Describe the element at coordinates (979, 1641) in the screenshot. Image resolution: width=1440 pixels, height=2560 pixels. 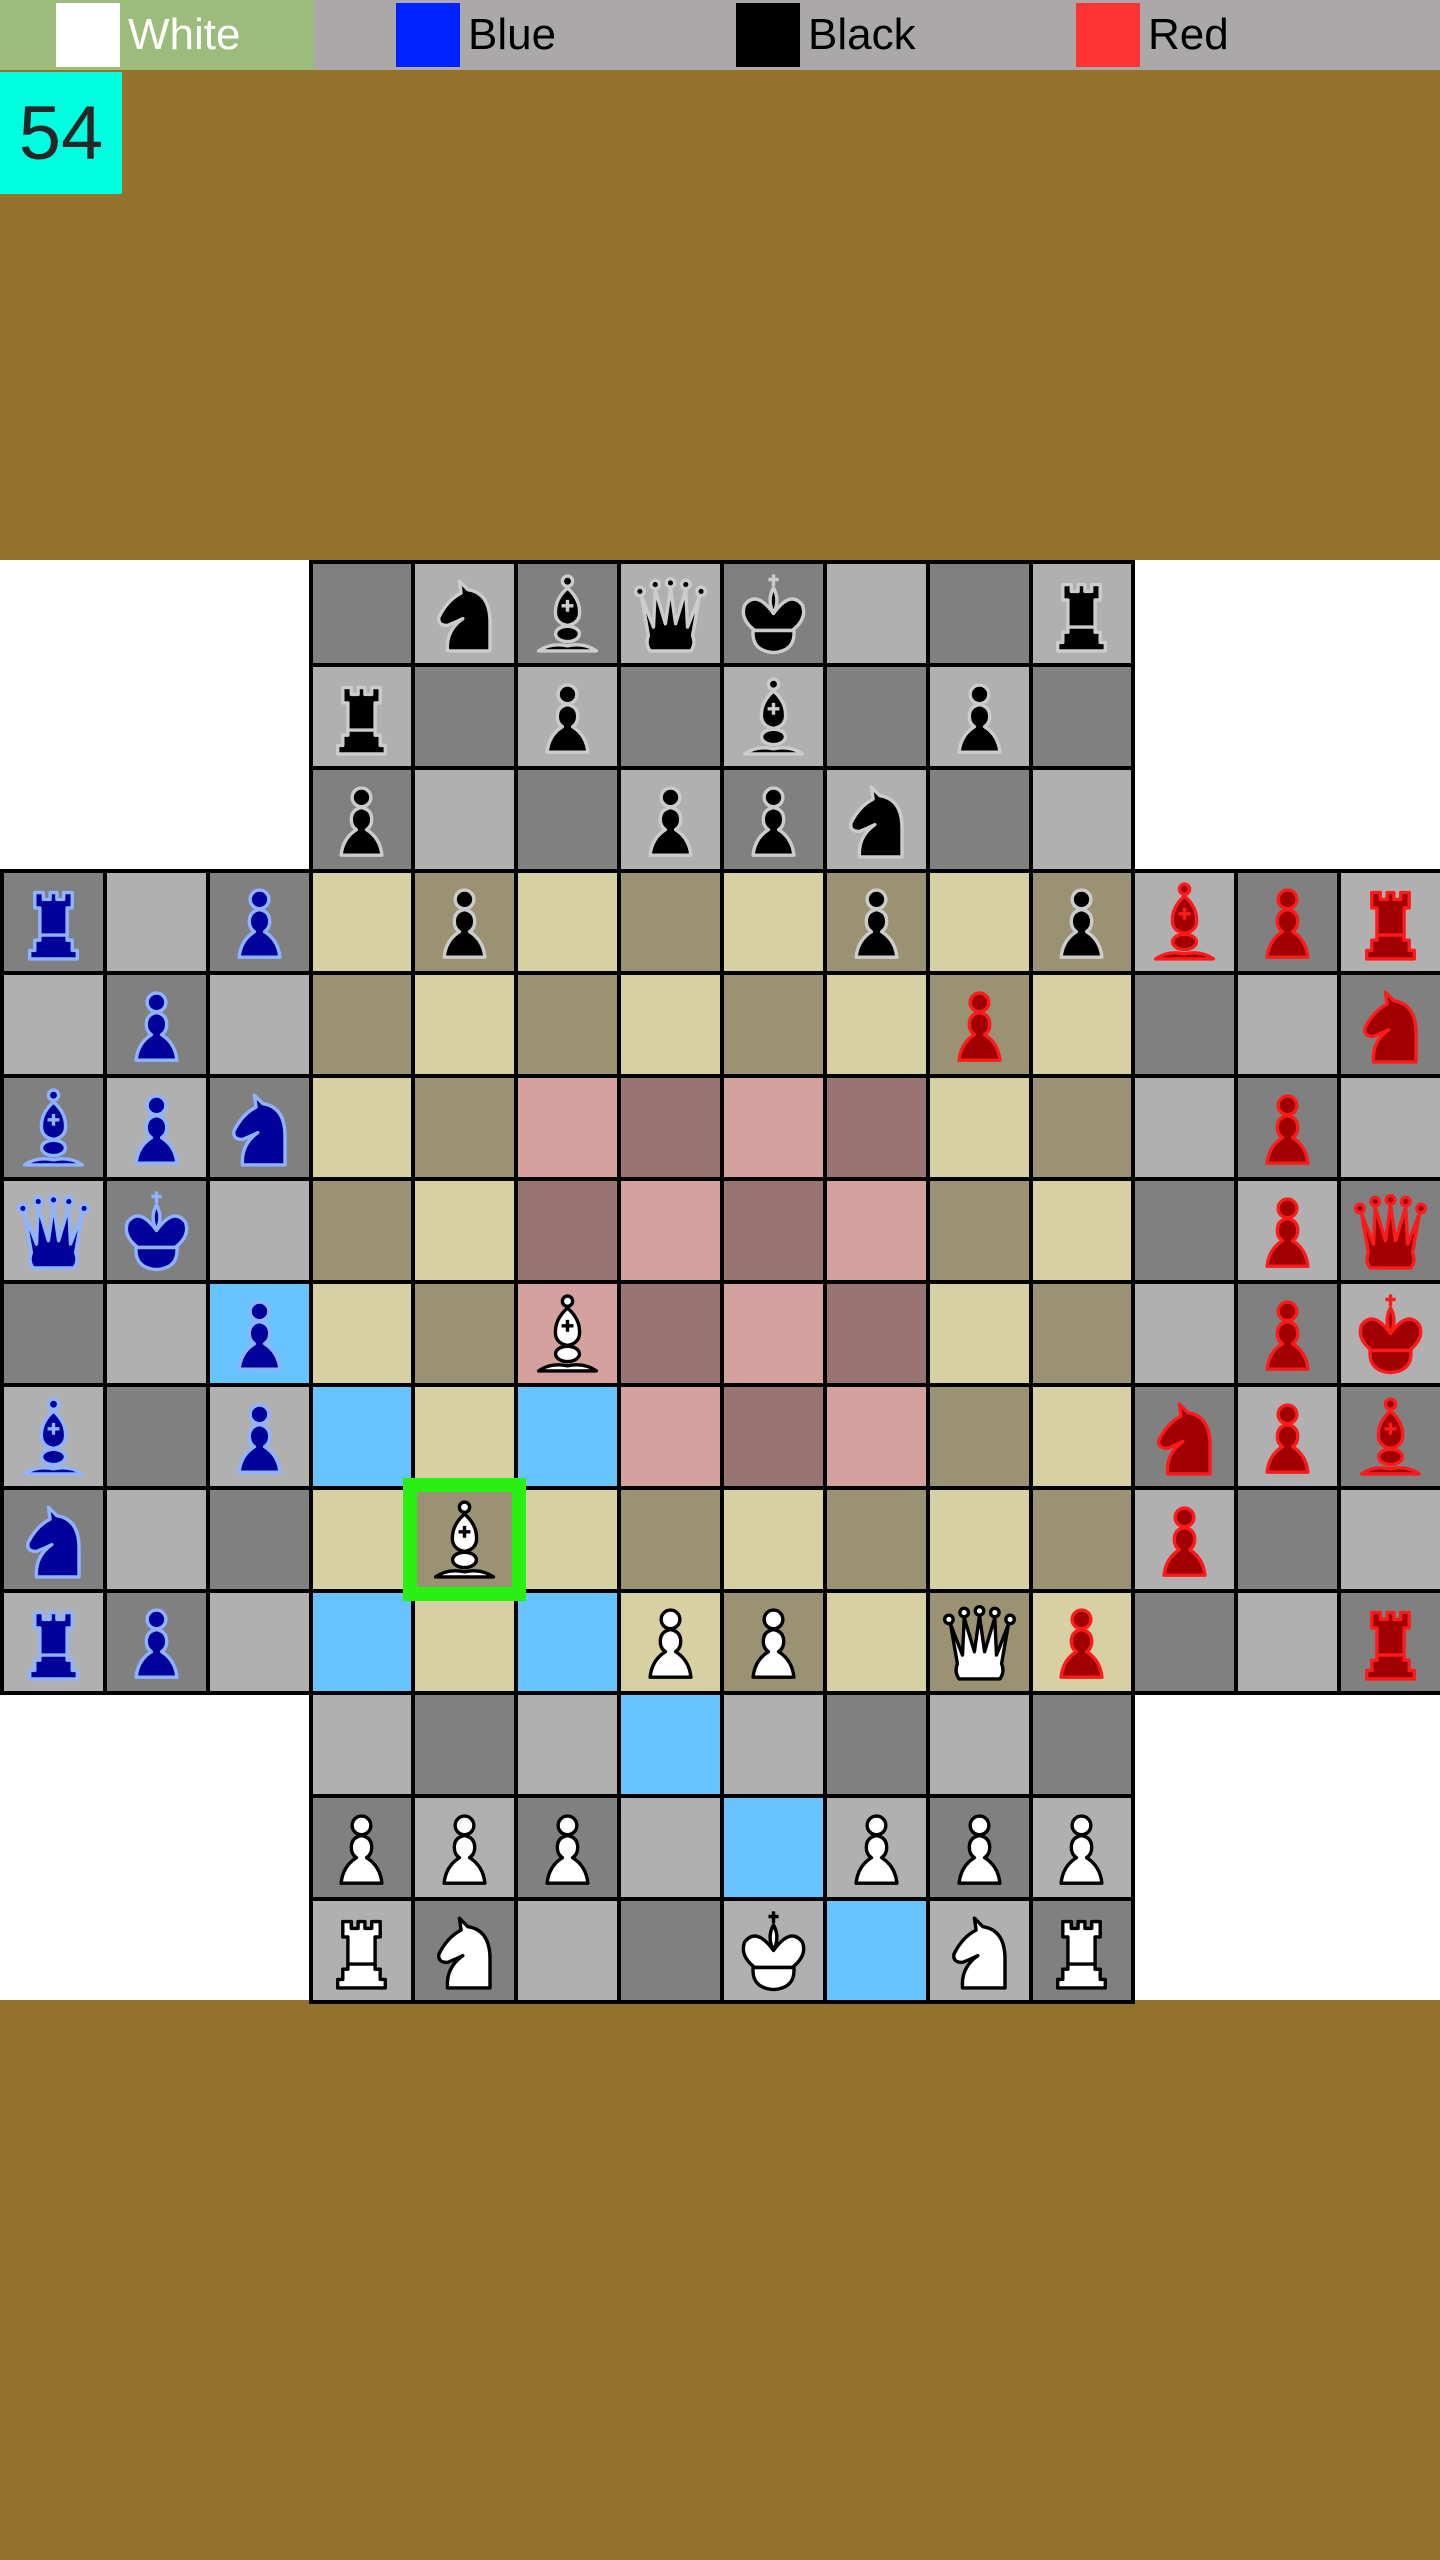
I see `white-queen-icon` at that location.